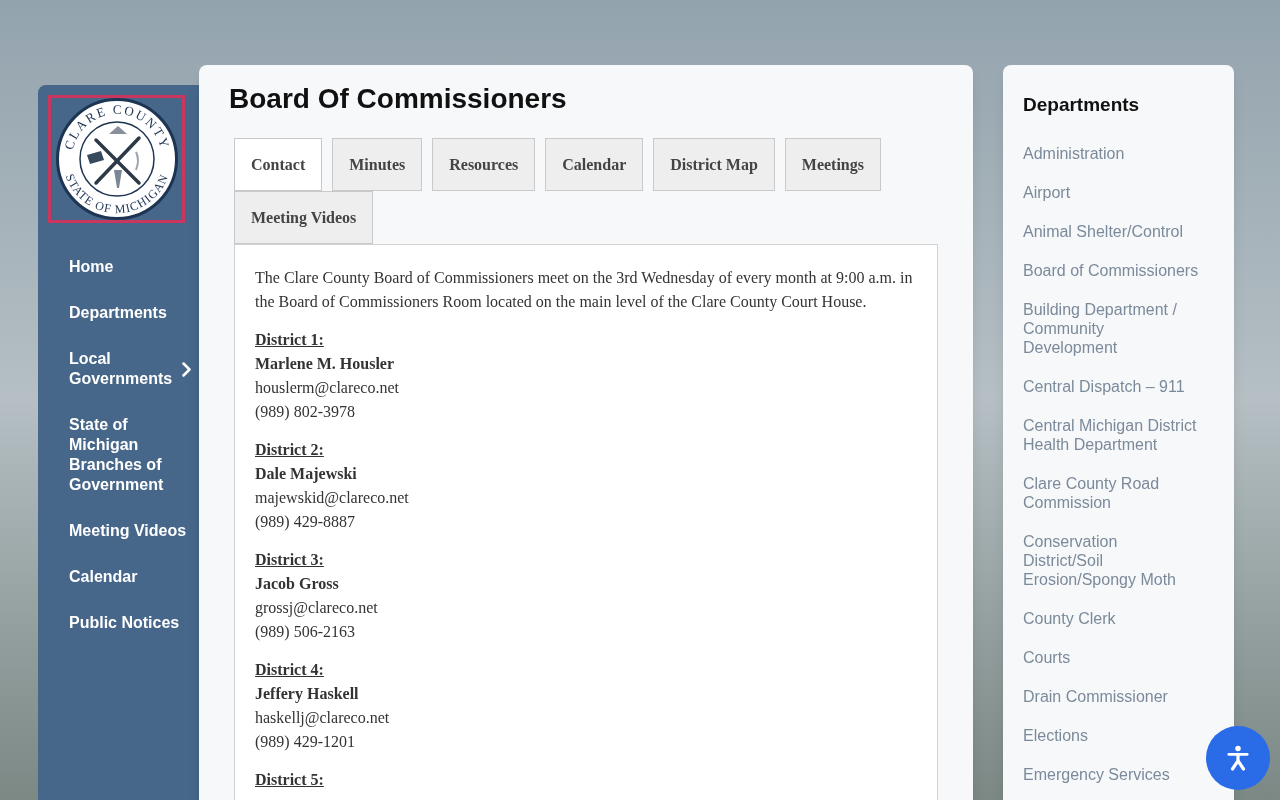 The image size is (1280, 800). Describe the element at coordinates (297, 584) in the screenshot. I see `commissioner-name: Jacob Gross` at that location.